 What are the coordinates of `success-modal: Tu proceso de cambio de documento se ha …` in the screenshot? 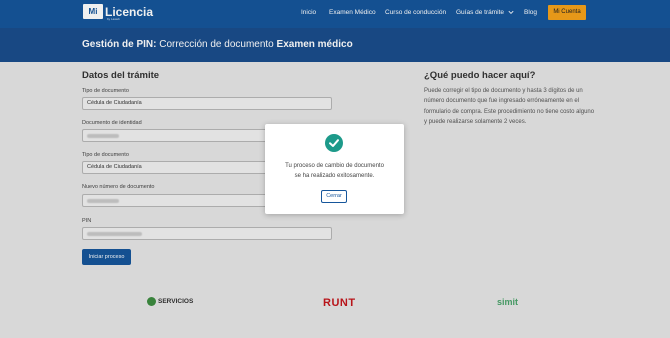 It's located at (334, 169).